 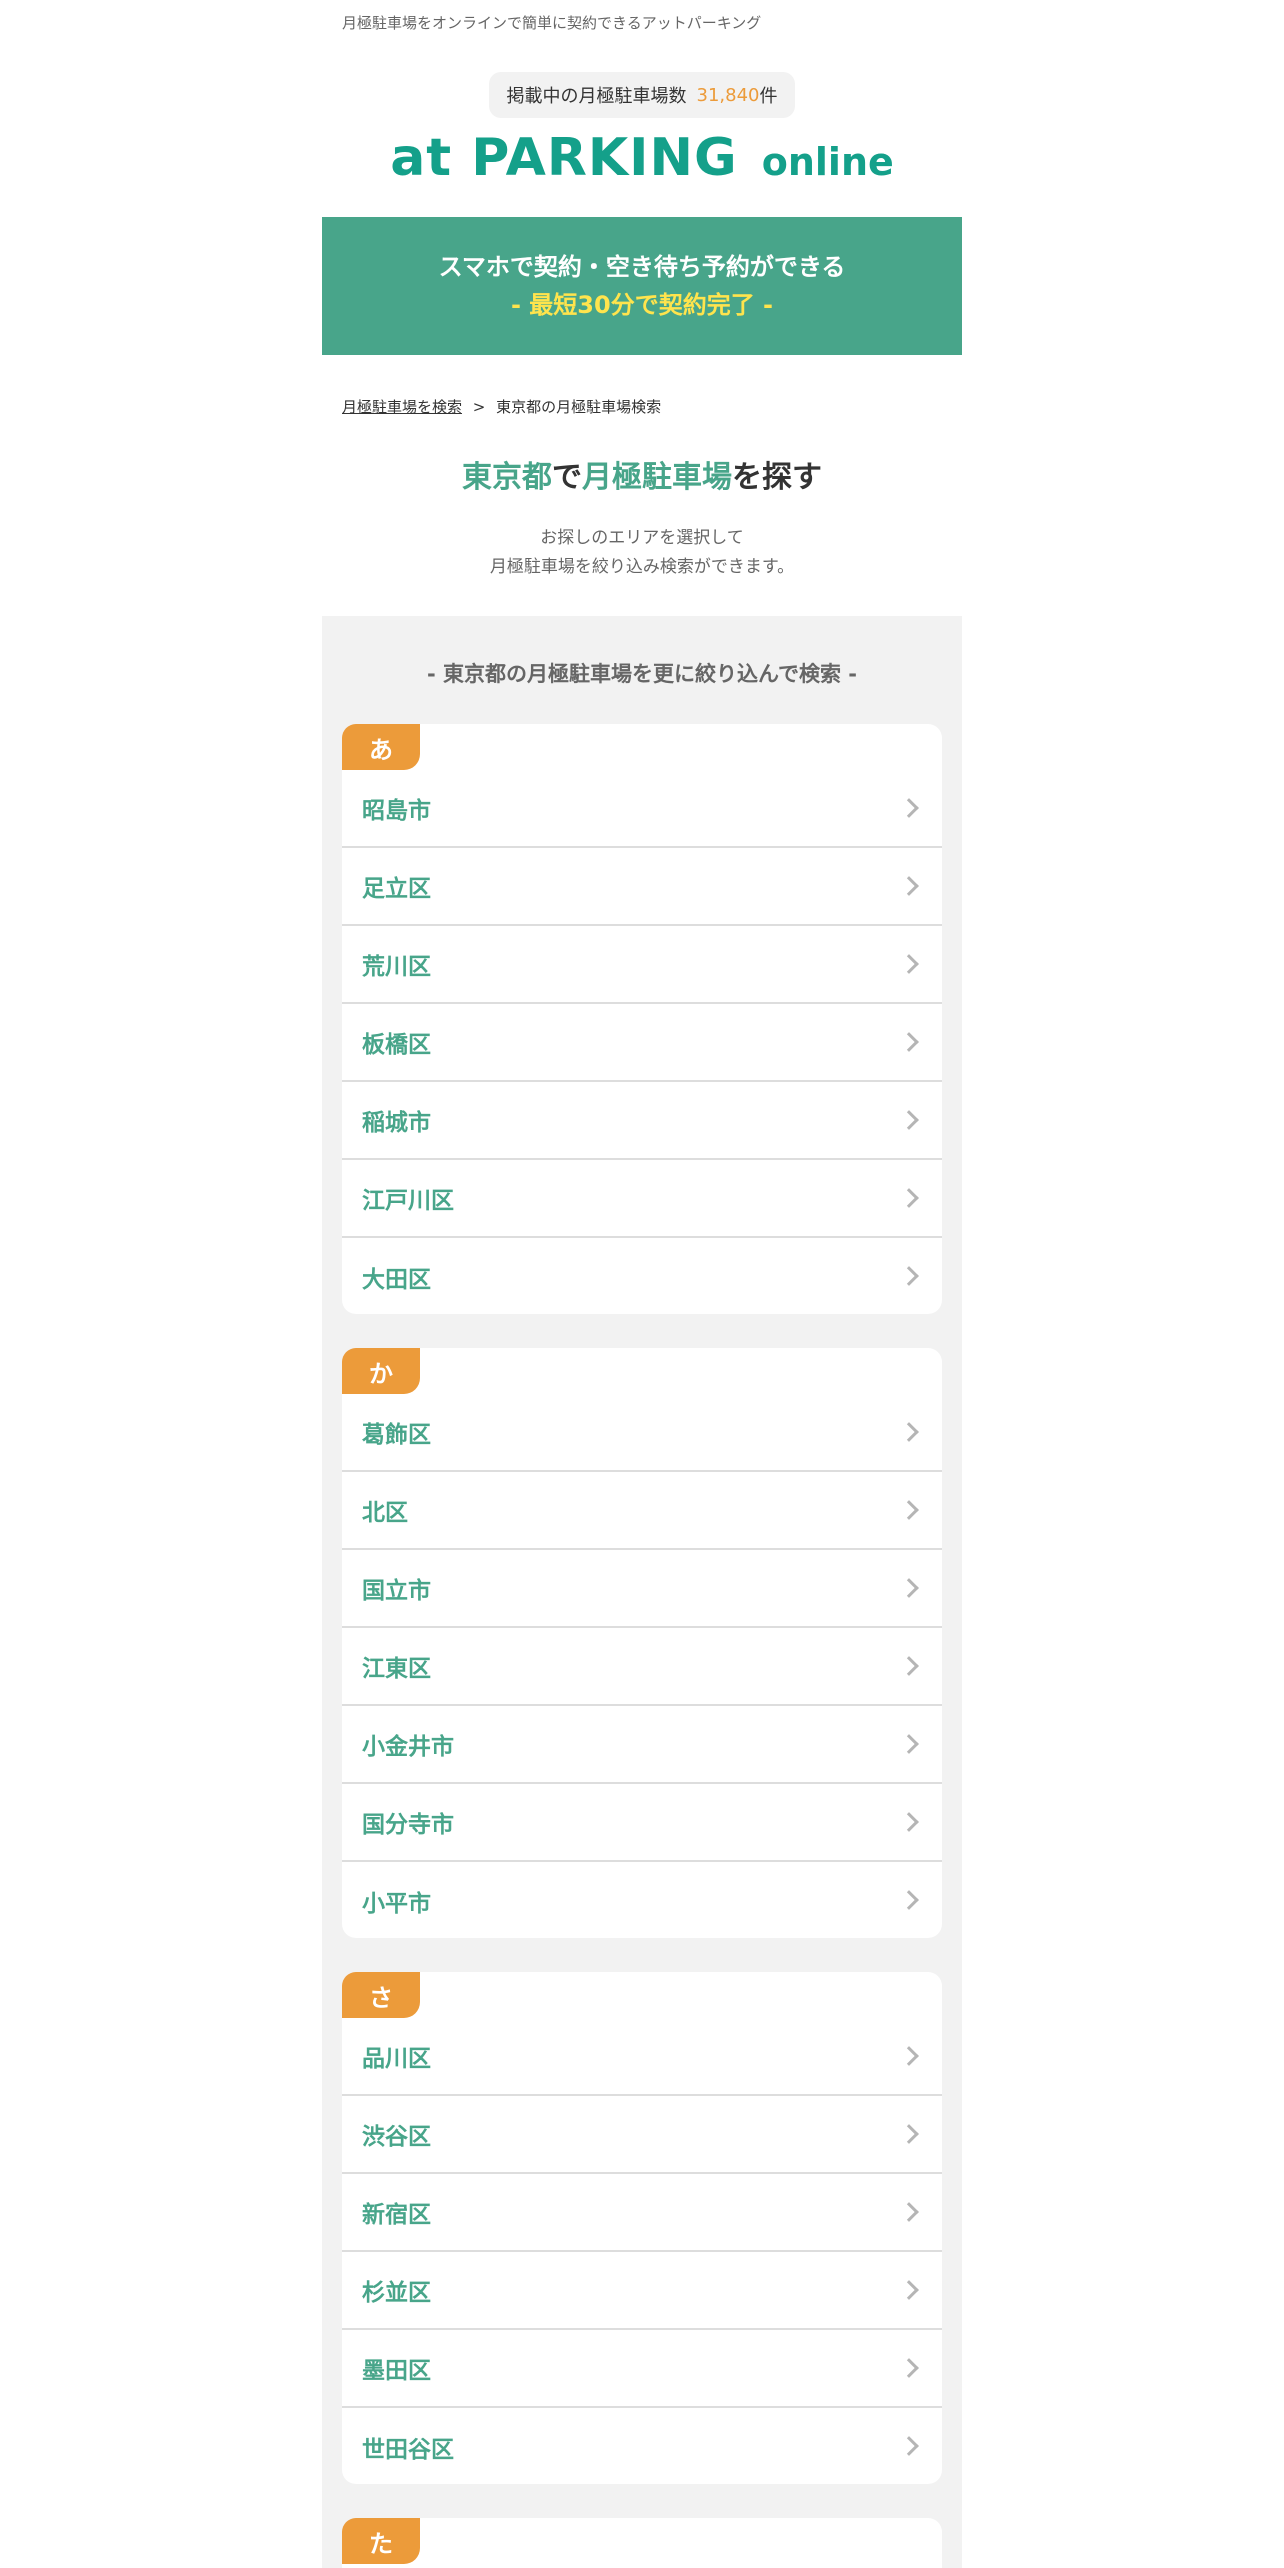 I want to click on area-item: 杉並区, so click(x=642, y=2291).